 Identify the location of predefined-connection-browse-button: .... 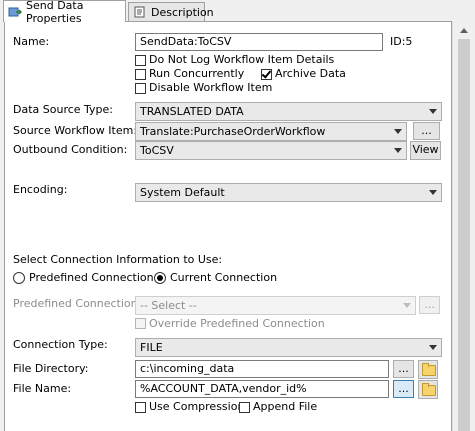
(429, 305).